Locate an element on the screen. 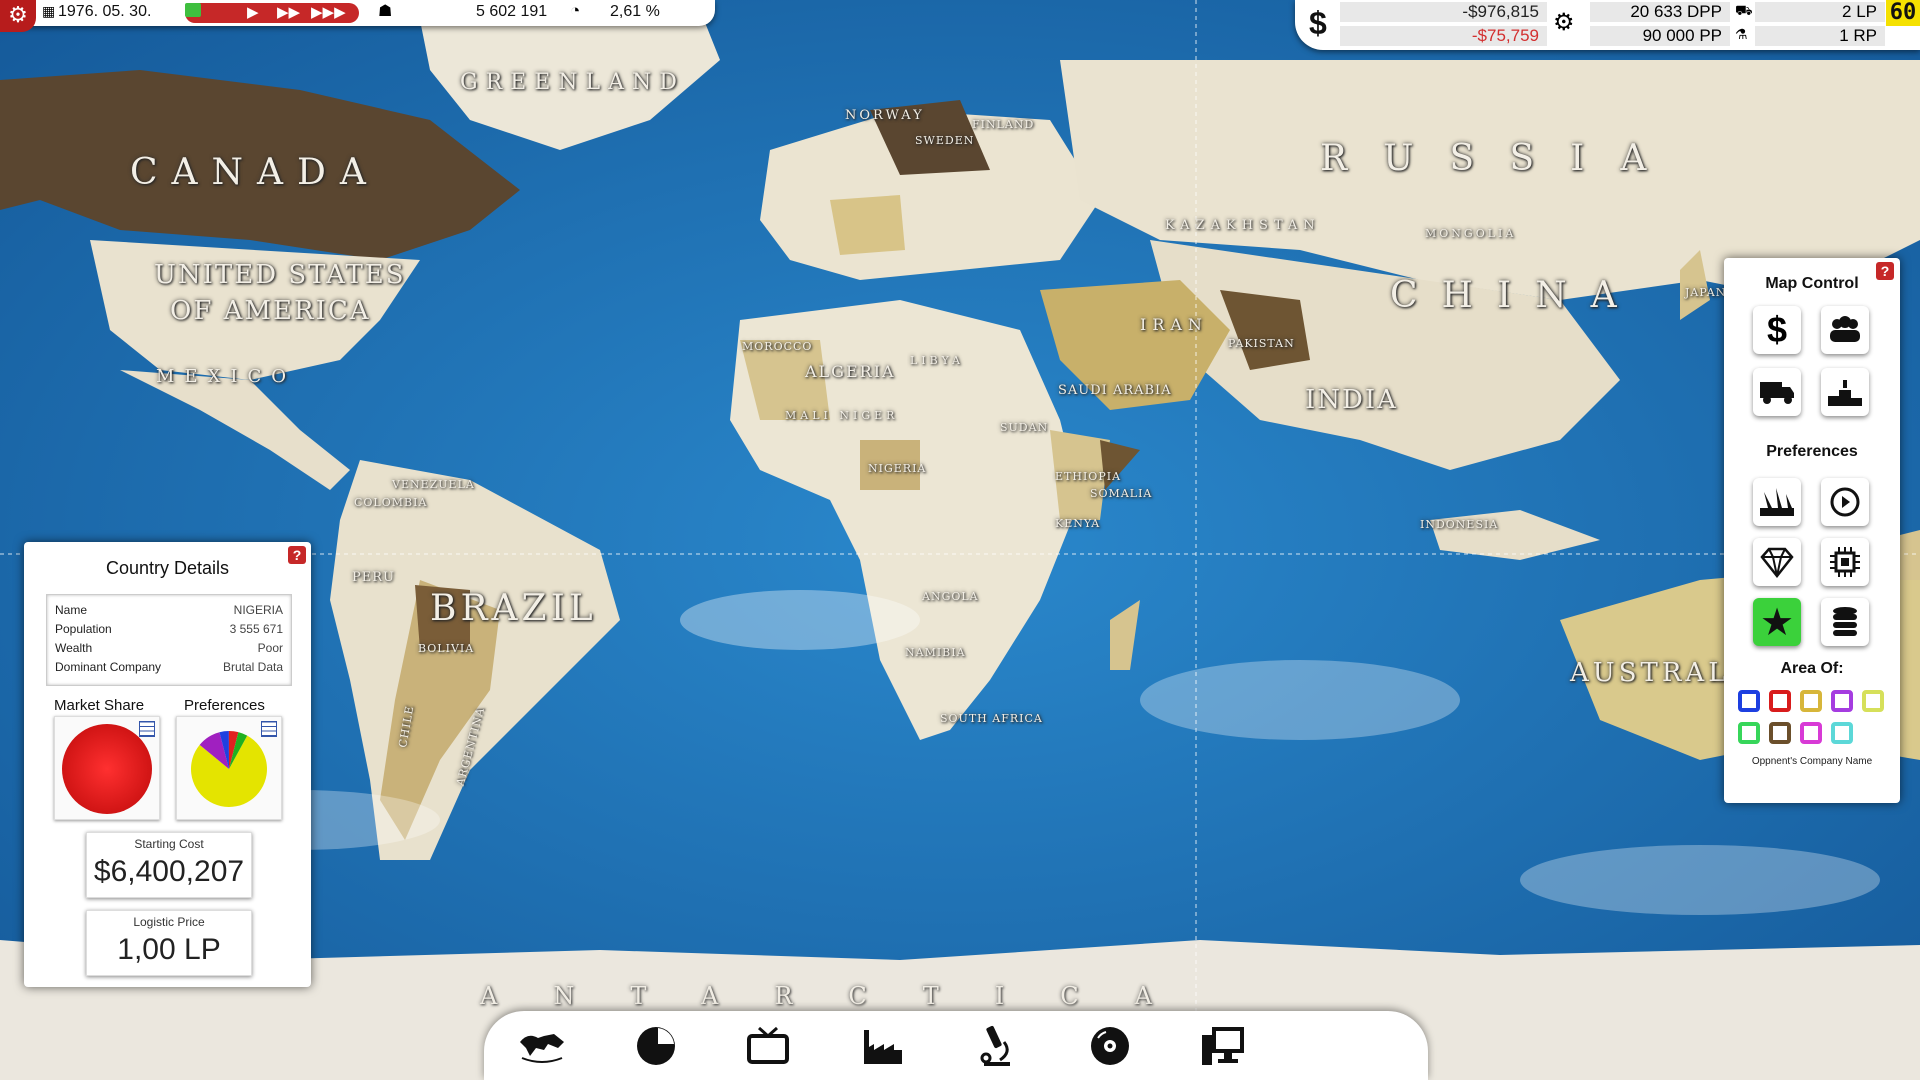 The width and height of the screenshot is (1920, 1080). label-libya: LIBYA is located at coordinates (937, 360).